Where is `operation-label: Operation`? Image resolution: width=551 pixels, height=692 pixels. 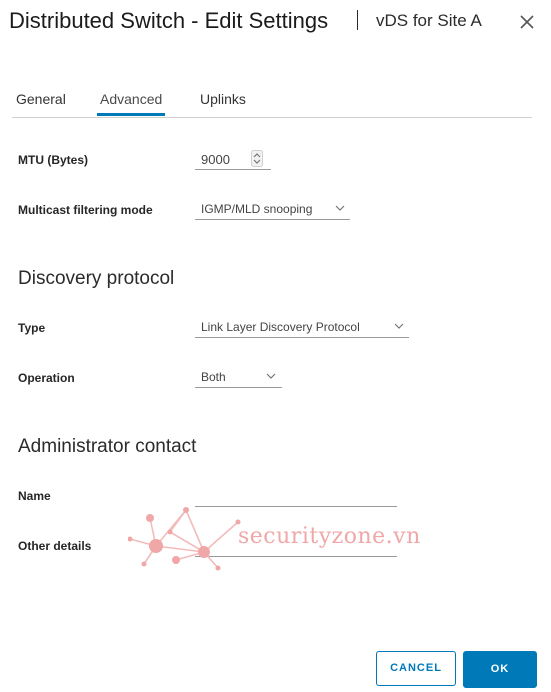 operation-label: Operation is located at coordinates (46, 378).